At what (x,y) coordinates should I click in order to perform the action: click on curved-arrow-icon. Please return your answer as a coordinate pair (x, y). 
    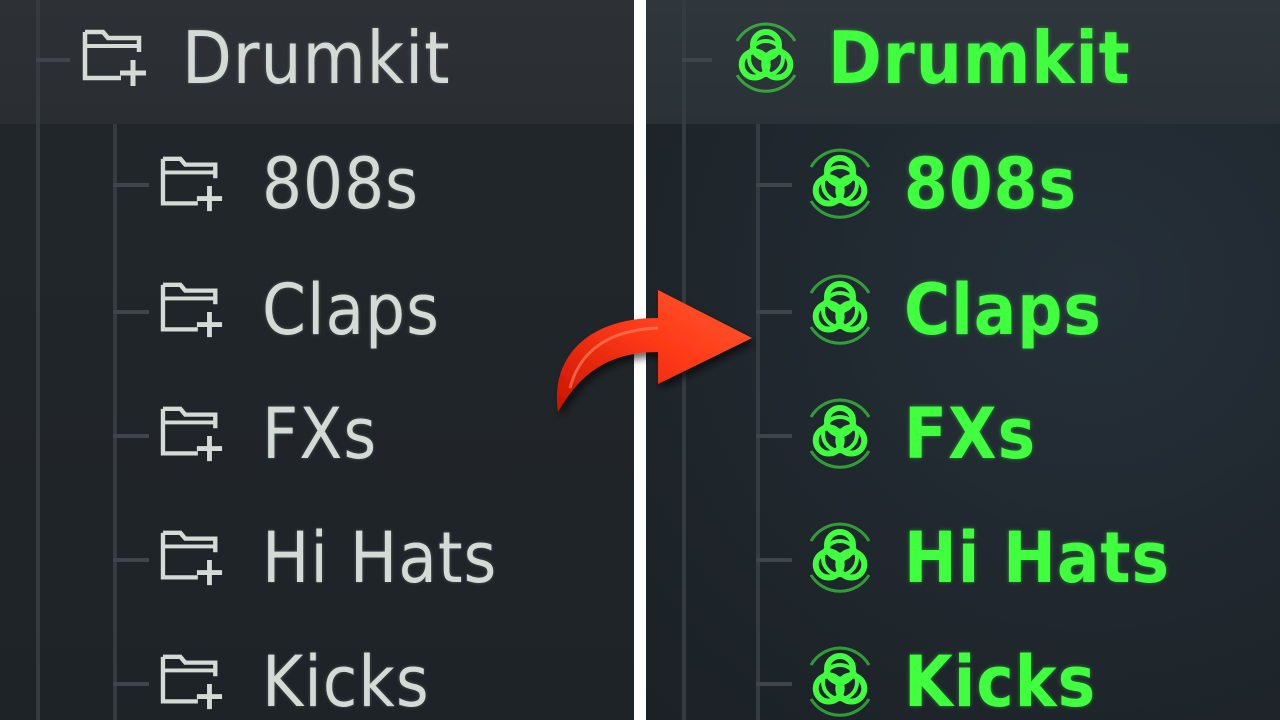
    Looking at the image, I should click on (654, 351).